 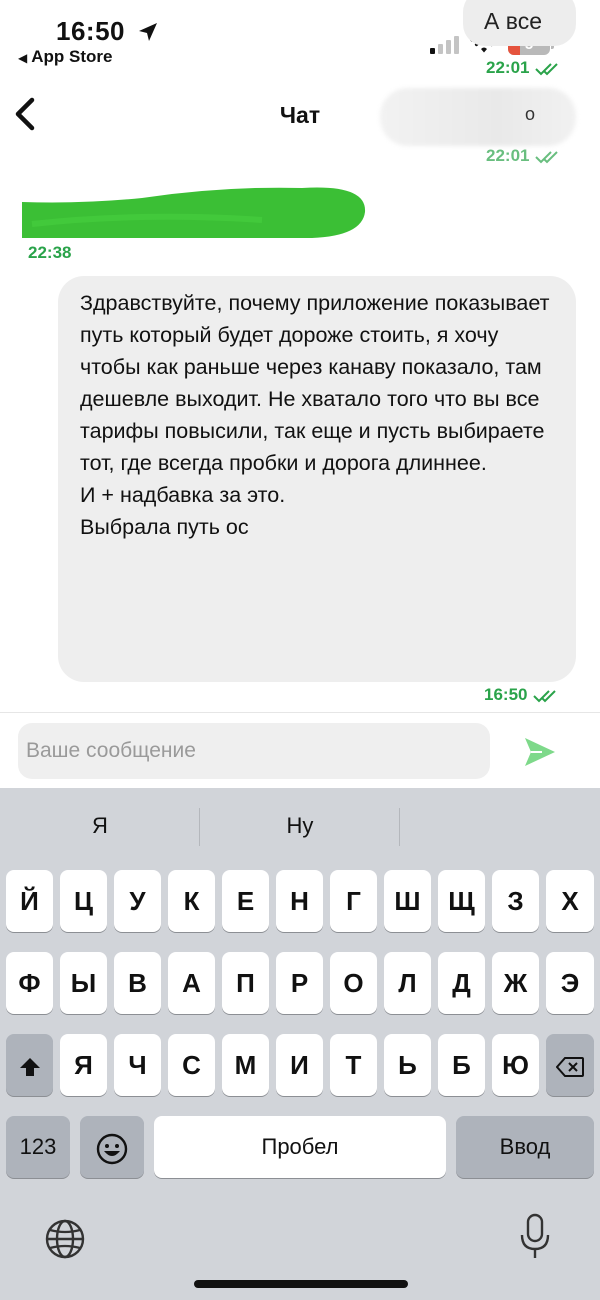 What do you see at coordinates (515, 901) in the screenshot?
I see `key: З` at bounding box center [515, 901].